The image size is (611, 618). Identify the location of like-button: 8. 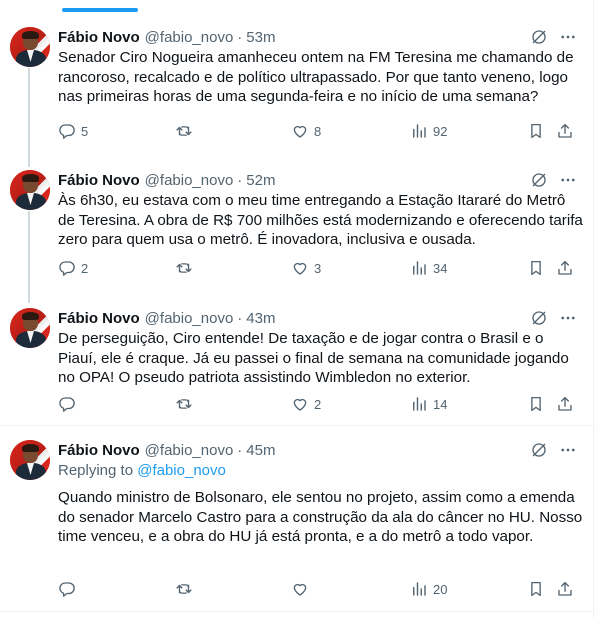
(306, 131).